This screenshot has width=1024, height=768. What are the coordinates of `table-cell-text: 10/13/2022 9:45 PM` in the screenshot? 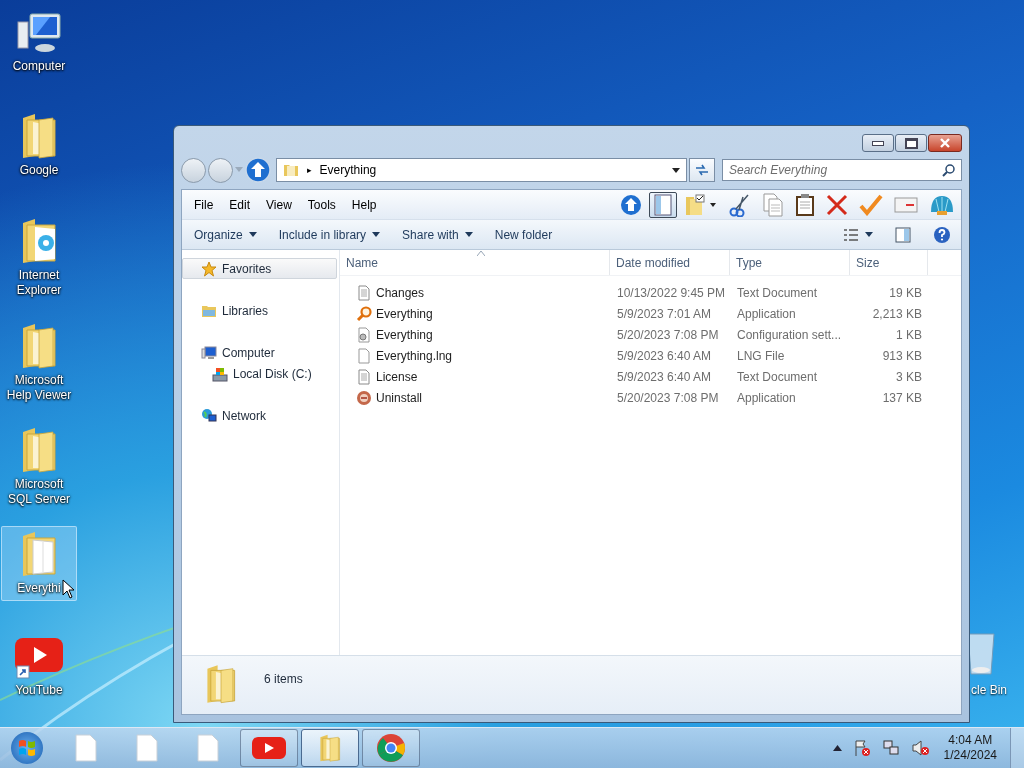 It's located at (671, 292).